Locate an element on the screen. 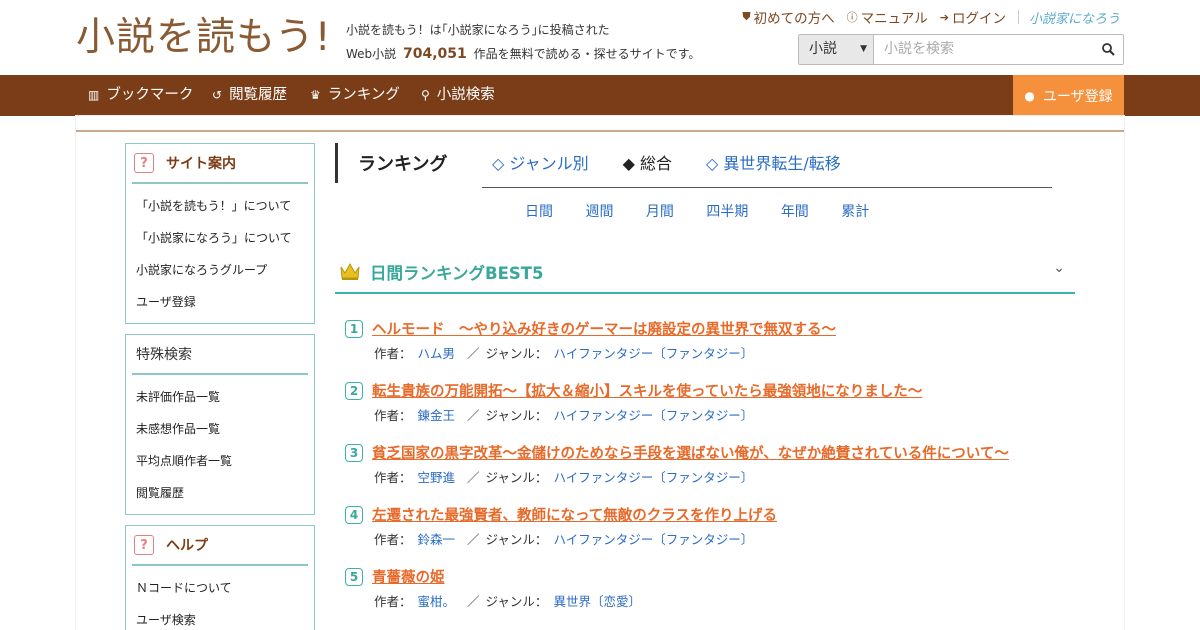 The width and height of the screenshot is (1200, 630). novel-meta: 作者： 空野進 ／ ジャンル： ハイファンタジー〔ファンタジー〕 is located at coordinates (563, 476).